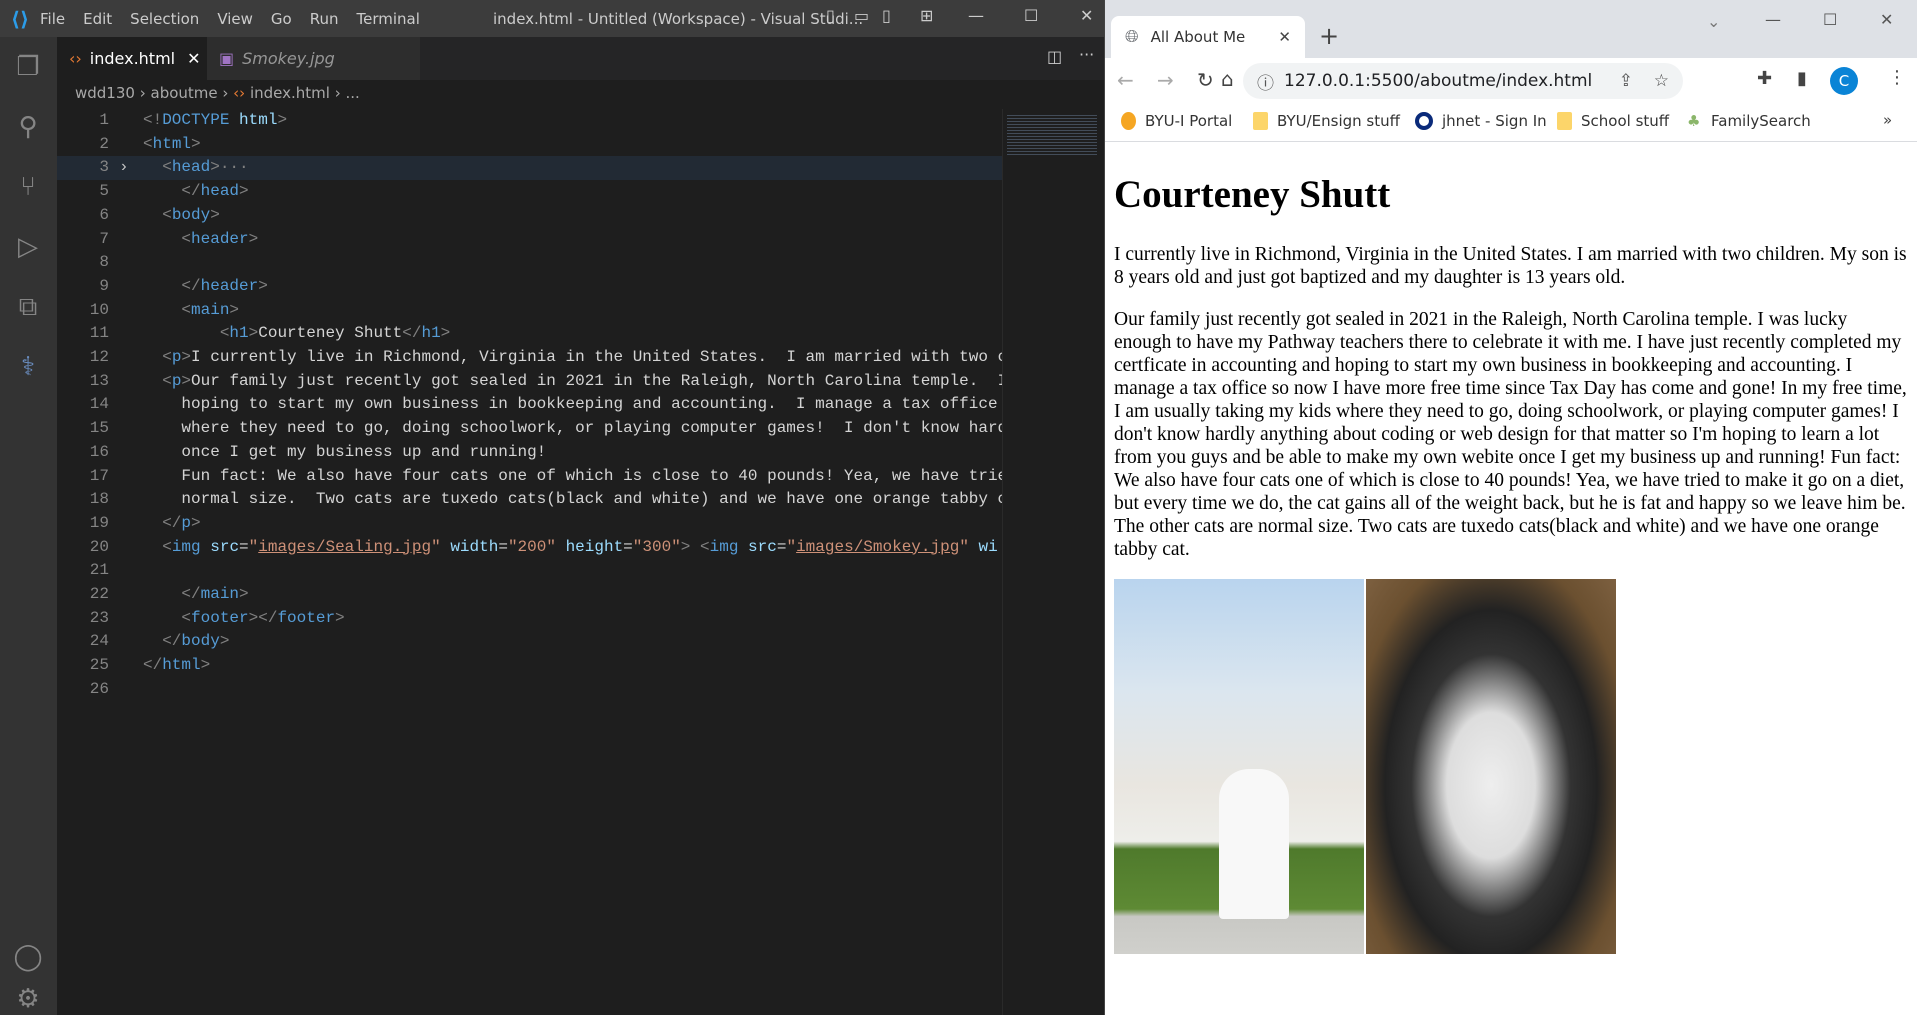 Image resolution: width=1917 pixels, height=1015 pixels. What do you see at coordinates (1053, 562) in the screenshot?
I see `minimap` at bounding box center [1053, 562].